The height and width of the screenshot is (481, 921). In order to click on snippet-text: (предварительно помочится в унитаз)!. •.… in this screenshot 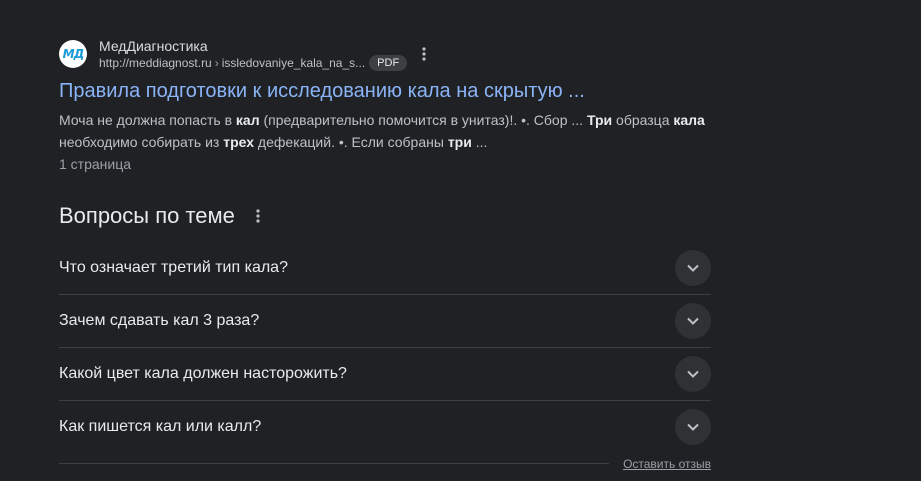, I will do `click(423, 120)`.